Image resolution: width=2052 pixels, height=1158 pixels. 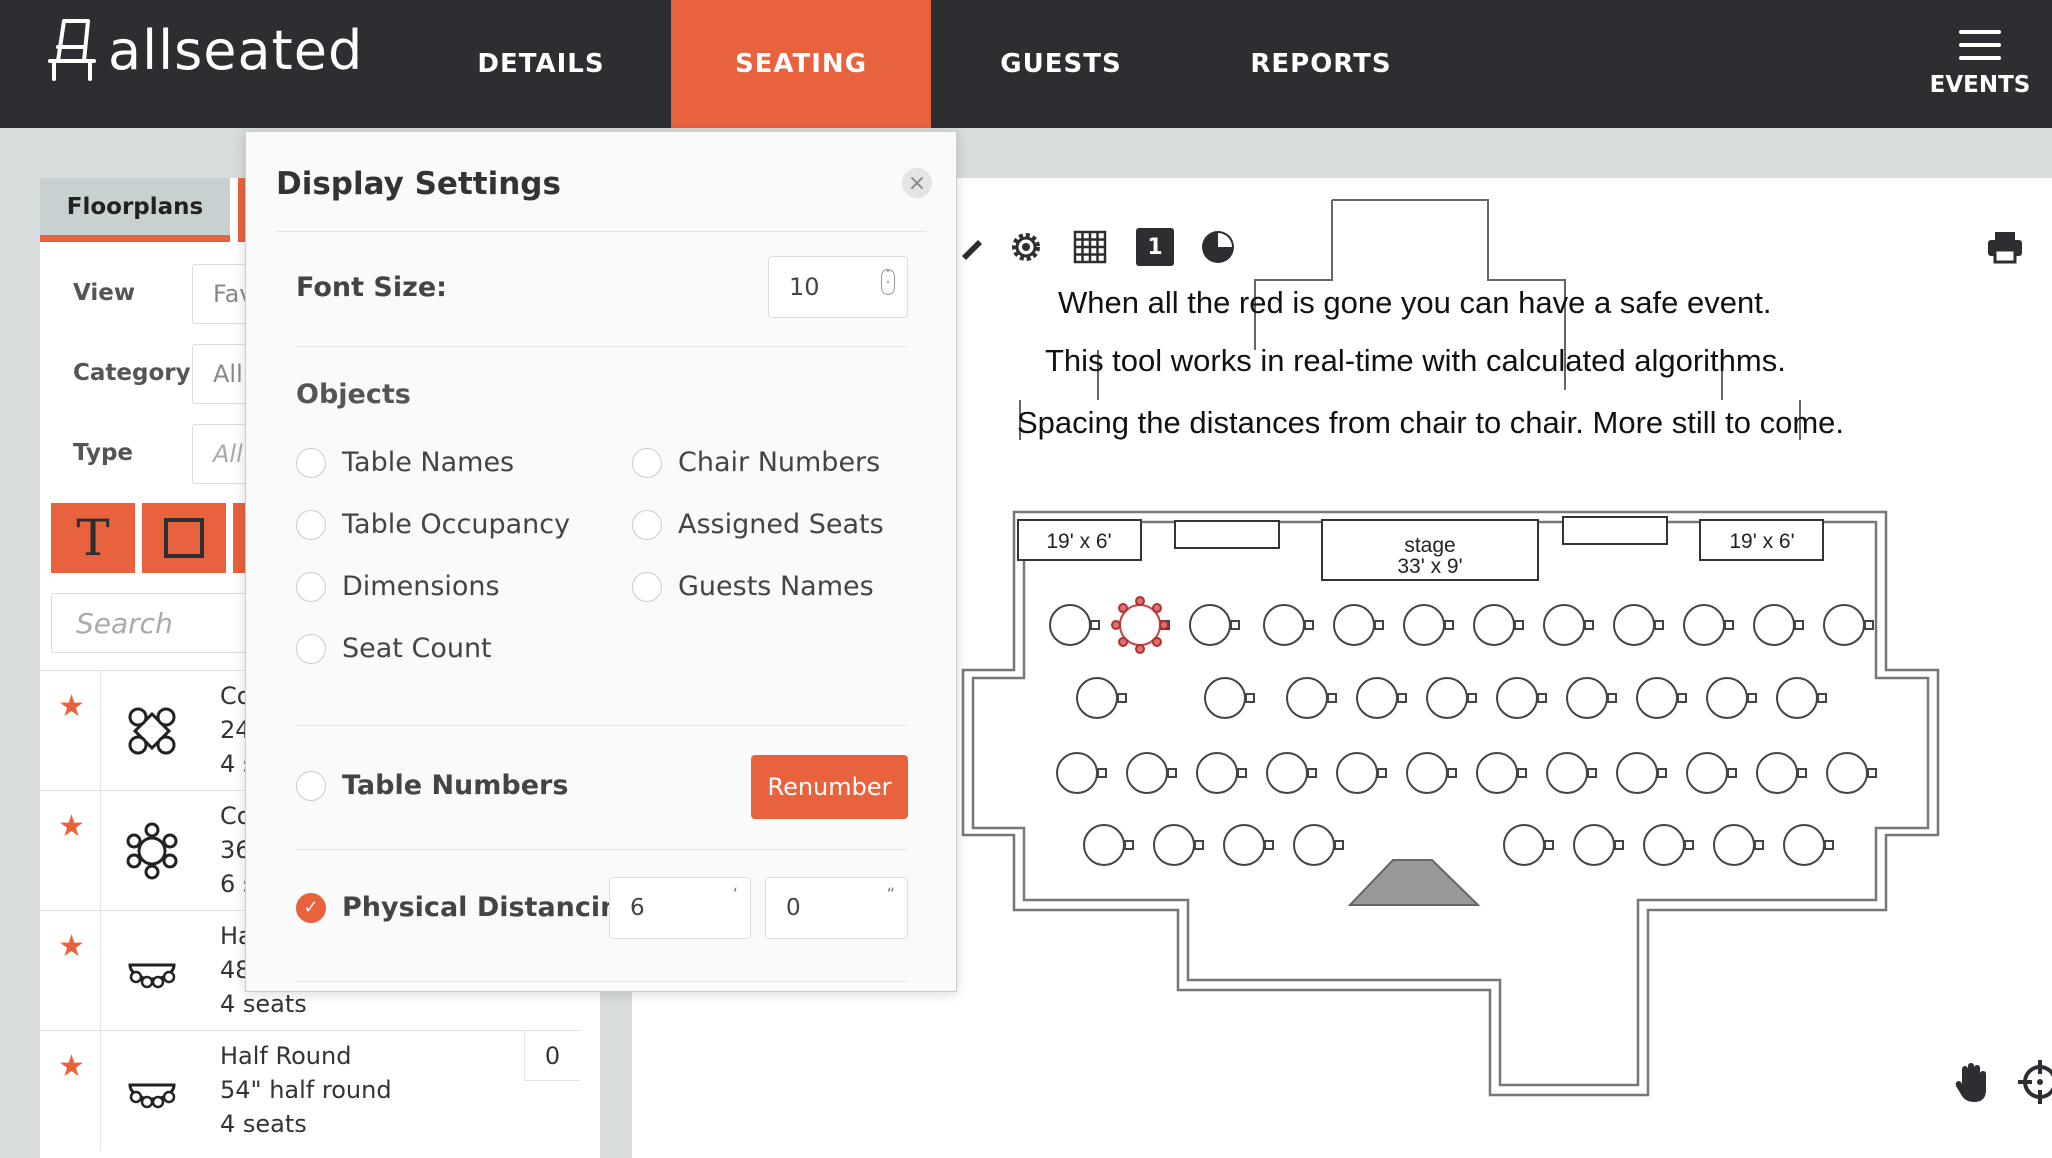 I want to click on table-occupancy-radio, so click(x=311, y=524).